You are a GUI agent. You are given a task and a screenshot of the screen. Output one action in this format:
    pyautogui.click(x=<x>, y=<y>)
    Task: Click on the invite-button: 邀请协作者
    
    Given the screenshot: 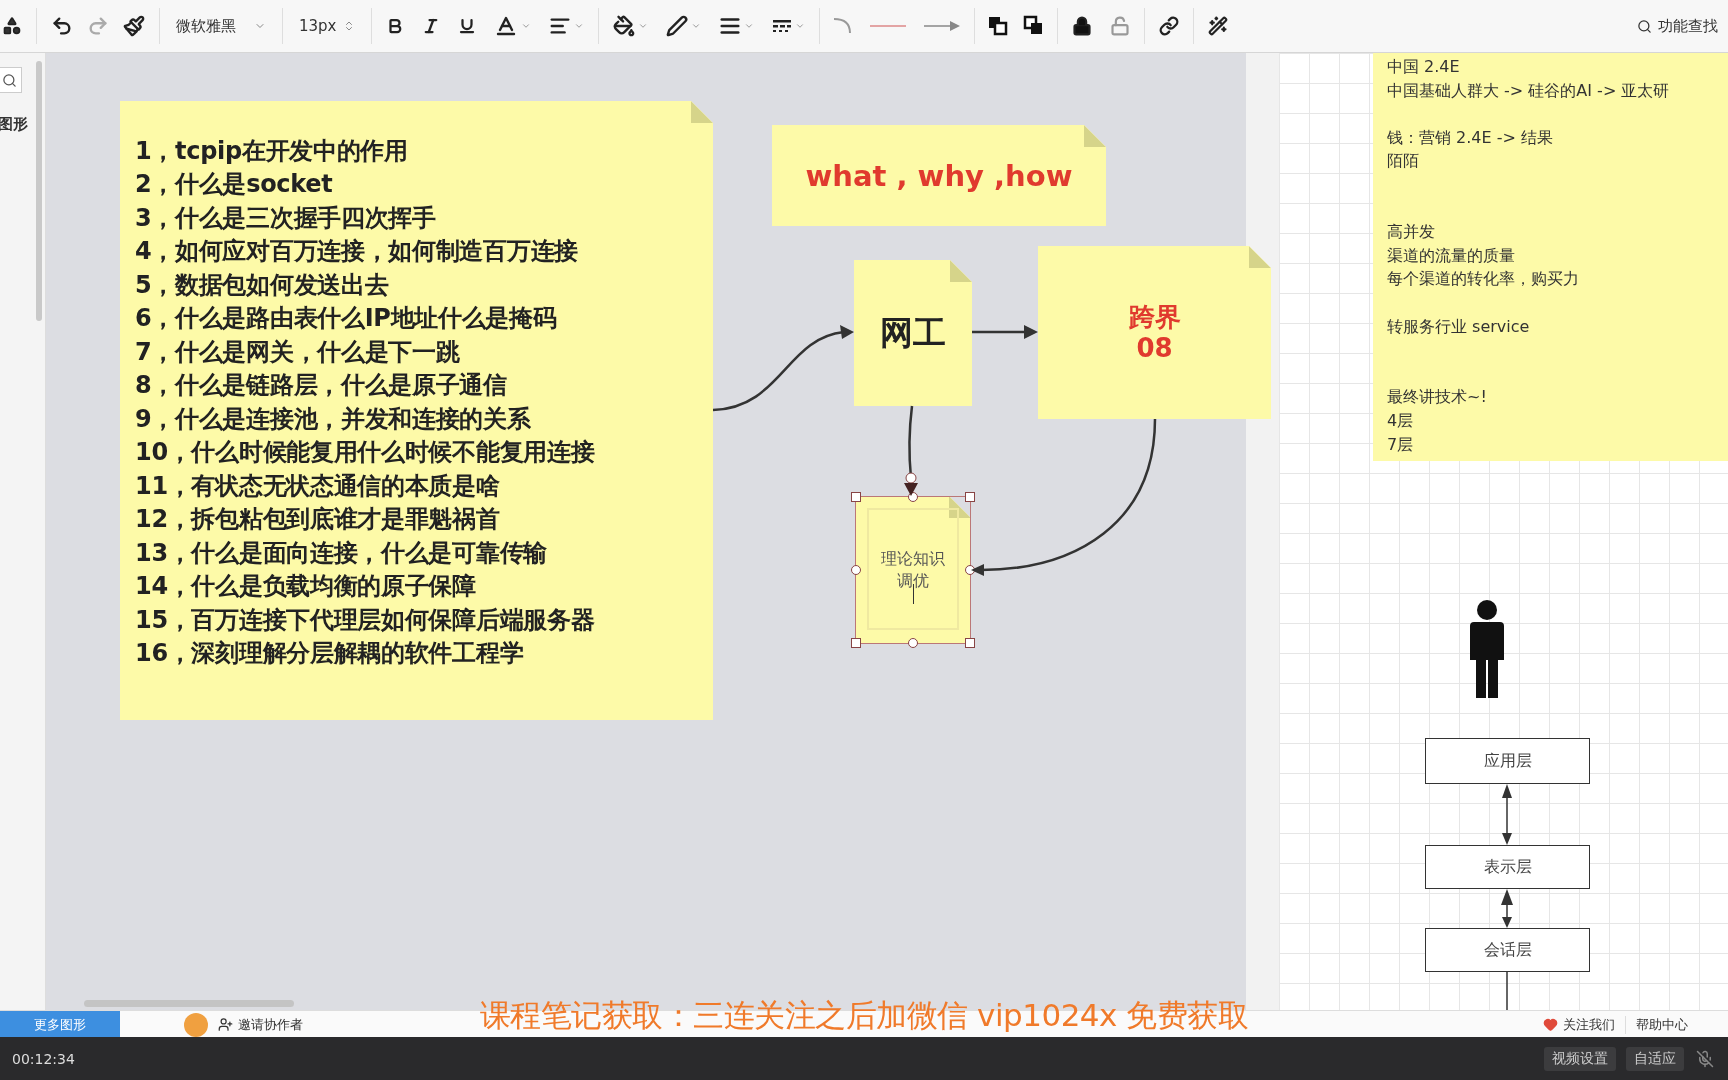 What is the action you would take?
    pyautogui.click(x=260, y=1024)
    